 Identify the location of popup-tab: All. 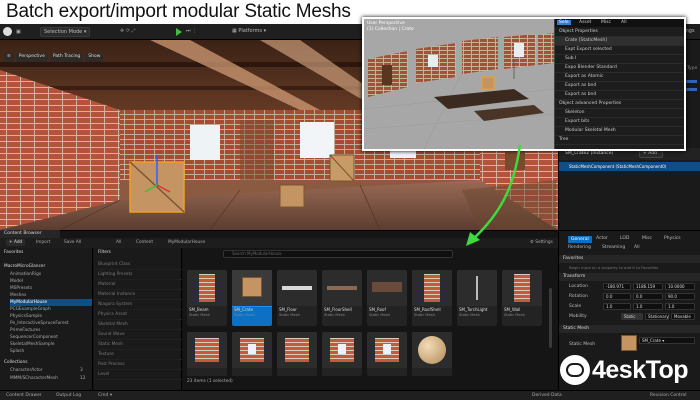
(624, 22).